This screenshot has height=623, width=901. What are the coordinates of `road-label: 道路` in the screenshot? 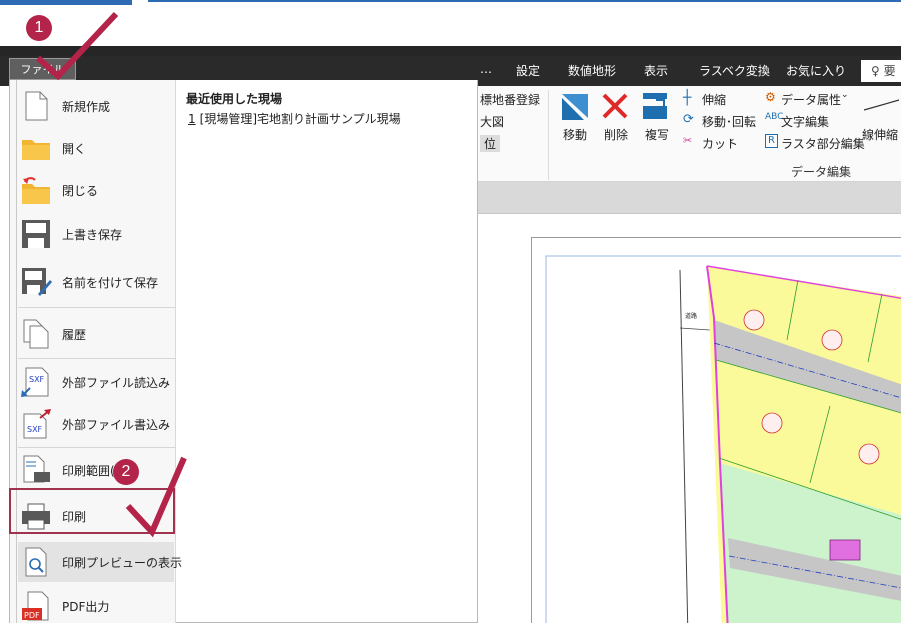 It's located at (691, 316).